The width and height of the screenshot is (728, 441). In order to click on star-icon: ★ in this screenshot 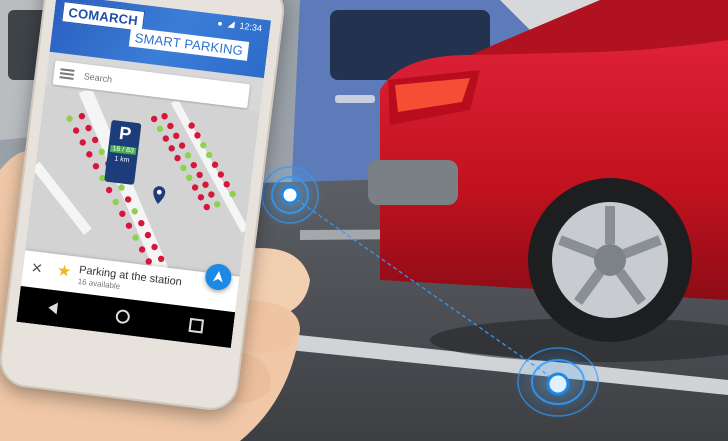, I will do `click(64, 271)`.